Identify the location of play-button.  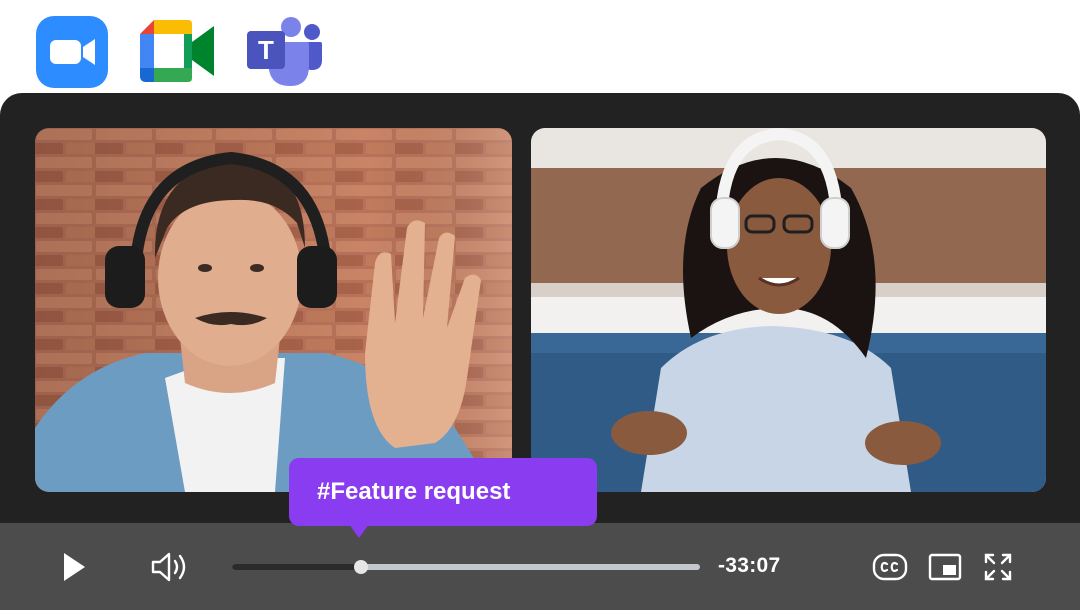
(74, 567).